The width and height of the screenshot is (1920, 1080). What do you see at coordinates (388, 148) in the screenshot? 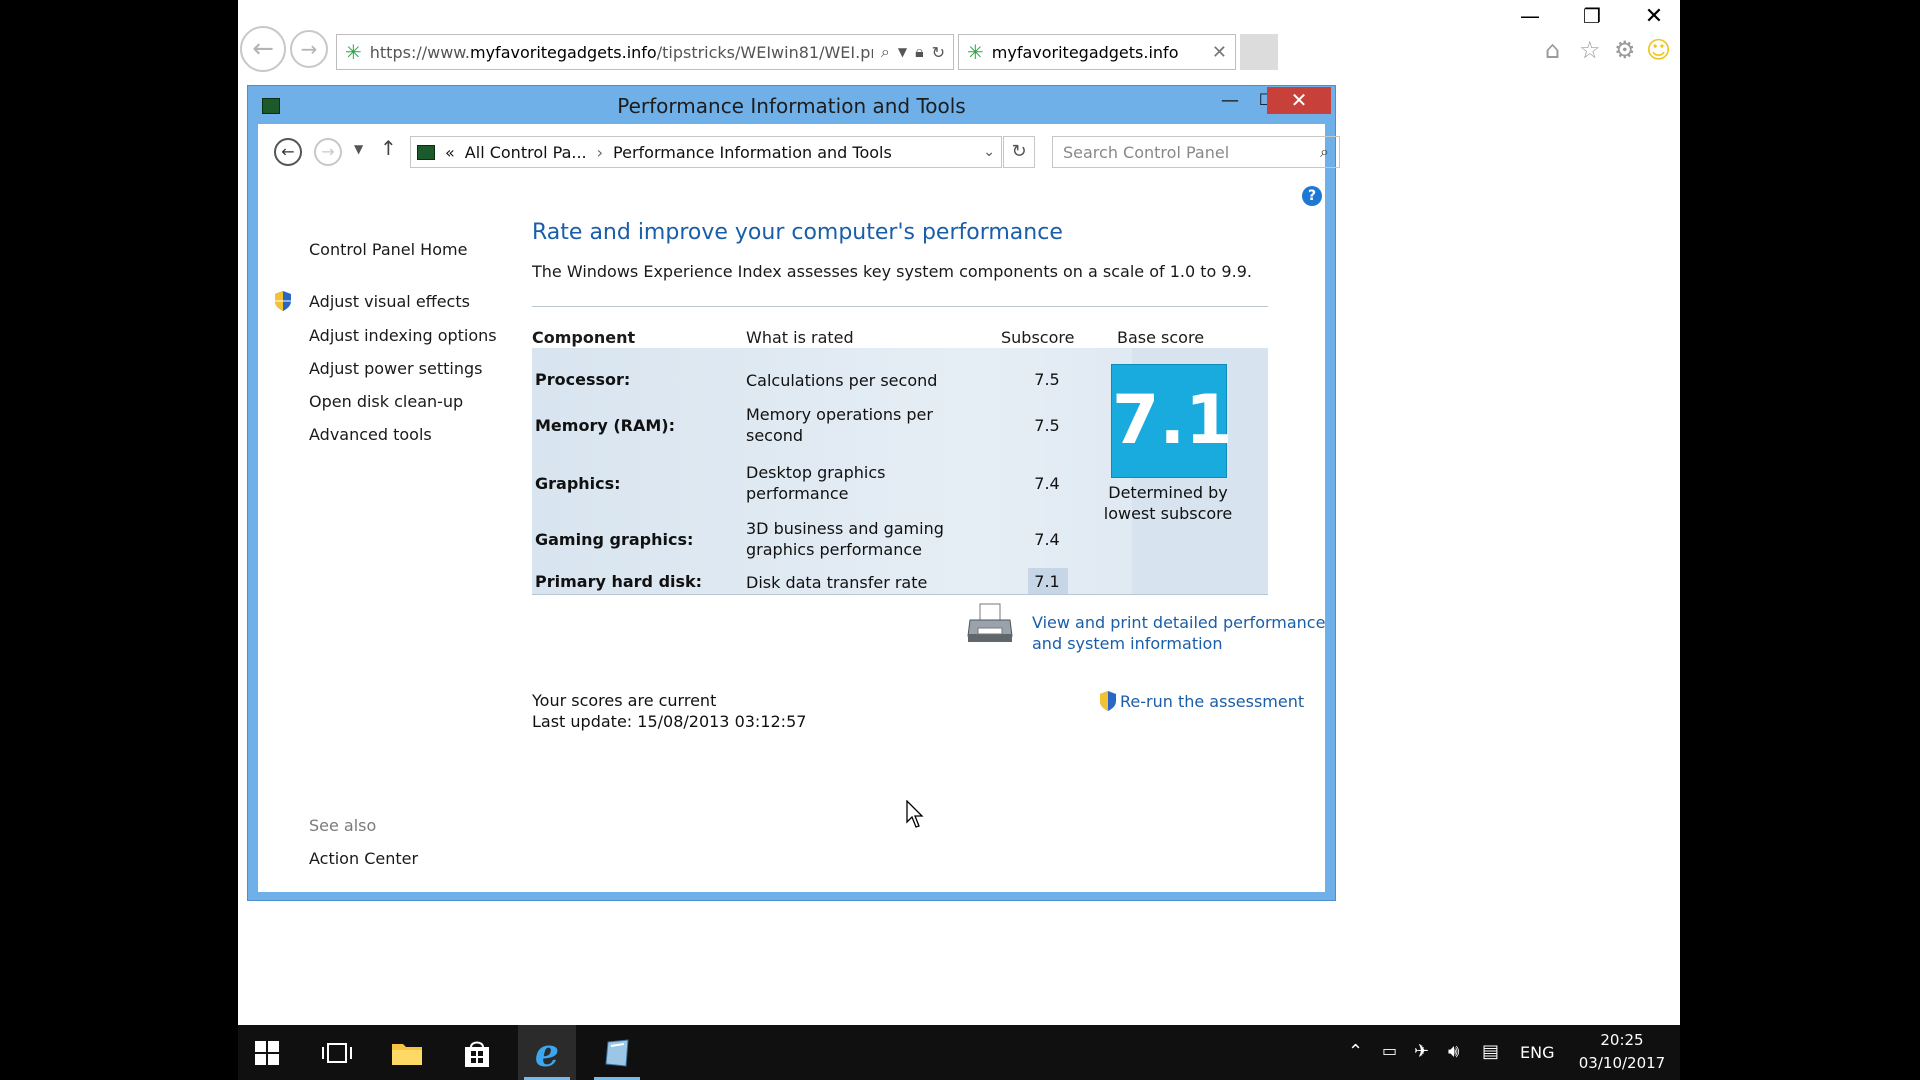
I see `up-arrow-icon: ↑` at bounding box center [388, 148].